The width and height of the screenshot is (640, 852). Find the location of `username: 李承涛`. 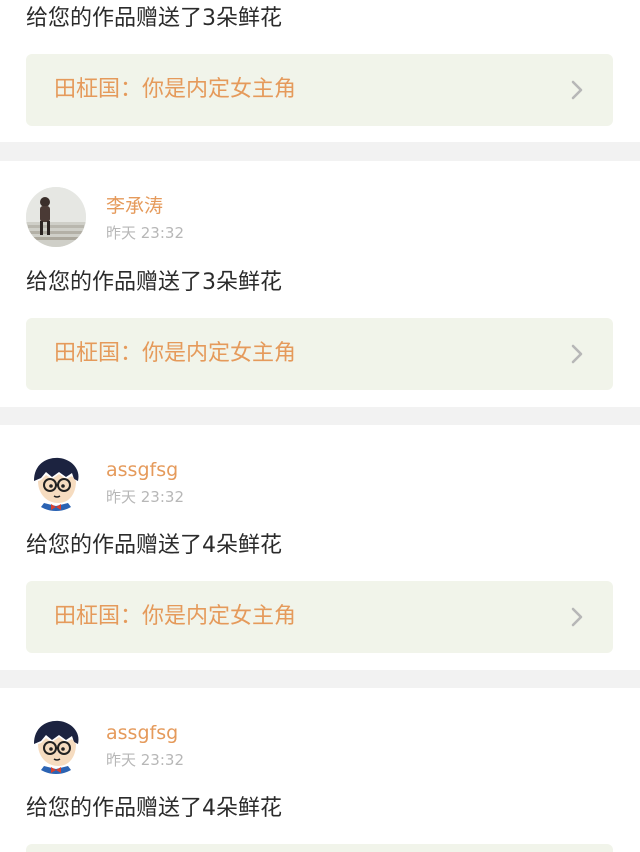

username: 李承涛 is located at coordinates (134, 206).